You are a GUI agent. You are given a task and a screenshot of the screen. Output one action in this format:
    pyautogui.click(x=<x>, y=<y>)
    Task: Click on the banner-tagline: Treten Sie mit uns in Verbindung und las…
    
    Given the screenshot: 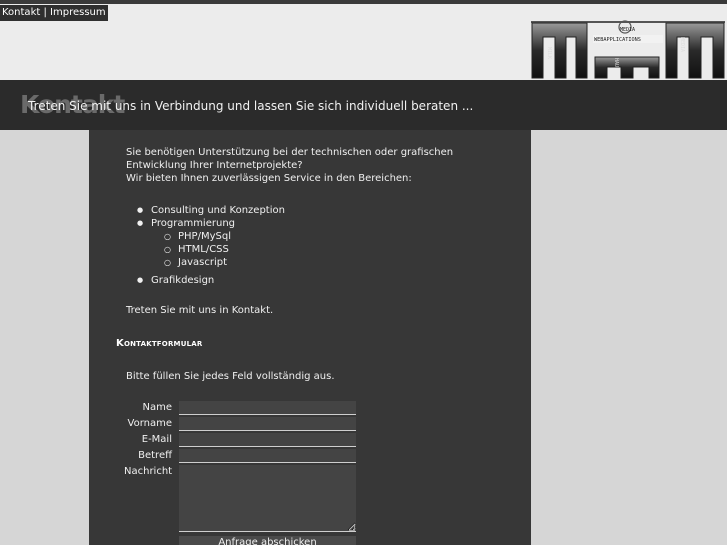 What is the action you would take?
    pyautogui.click(x=251, y=106)
    